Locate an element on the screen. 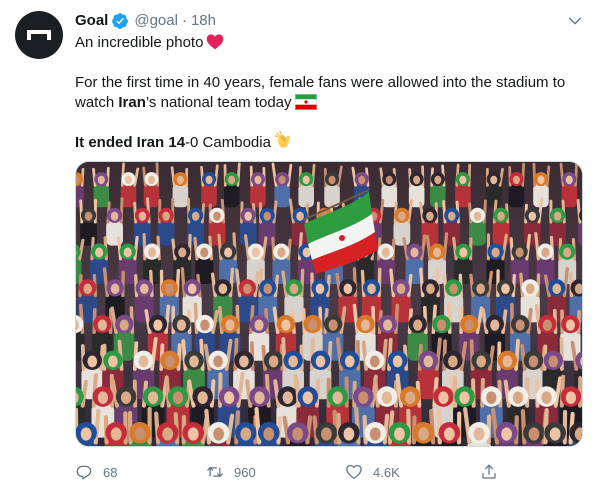  clapping-hands-emoji-icon is located at coordinates (284, 143).